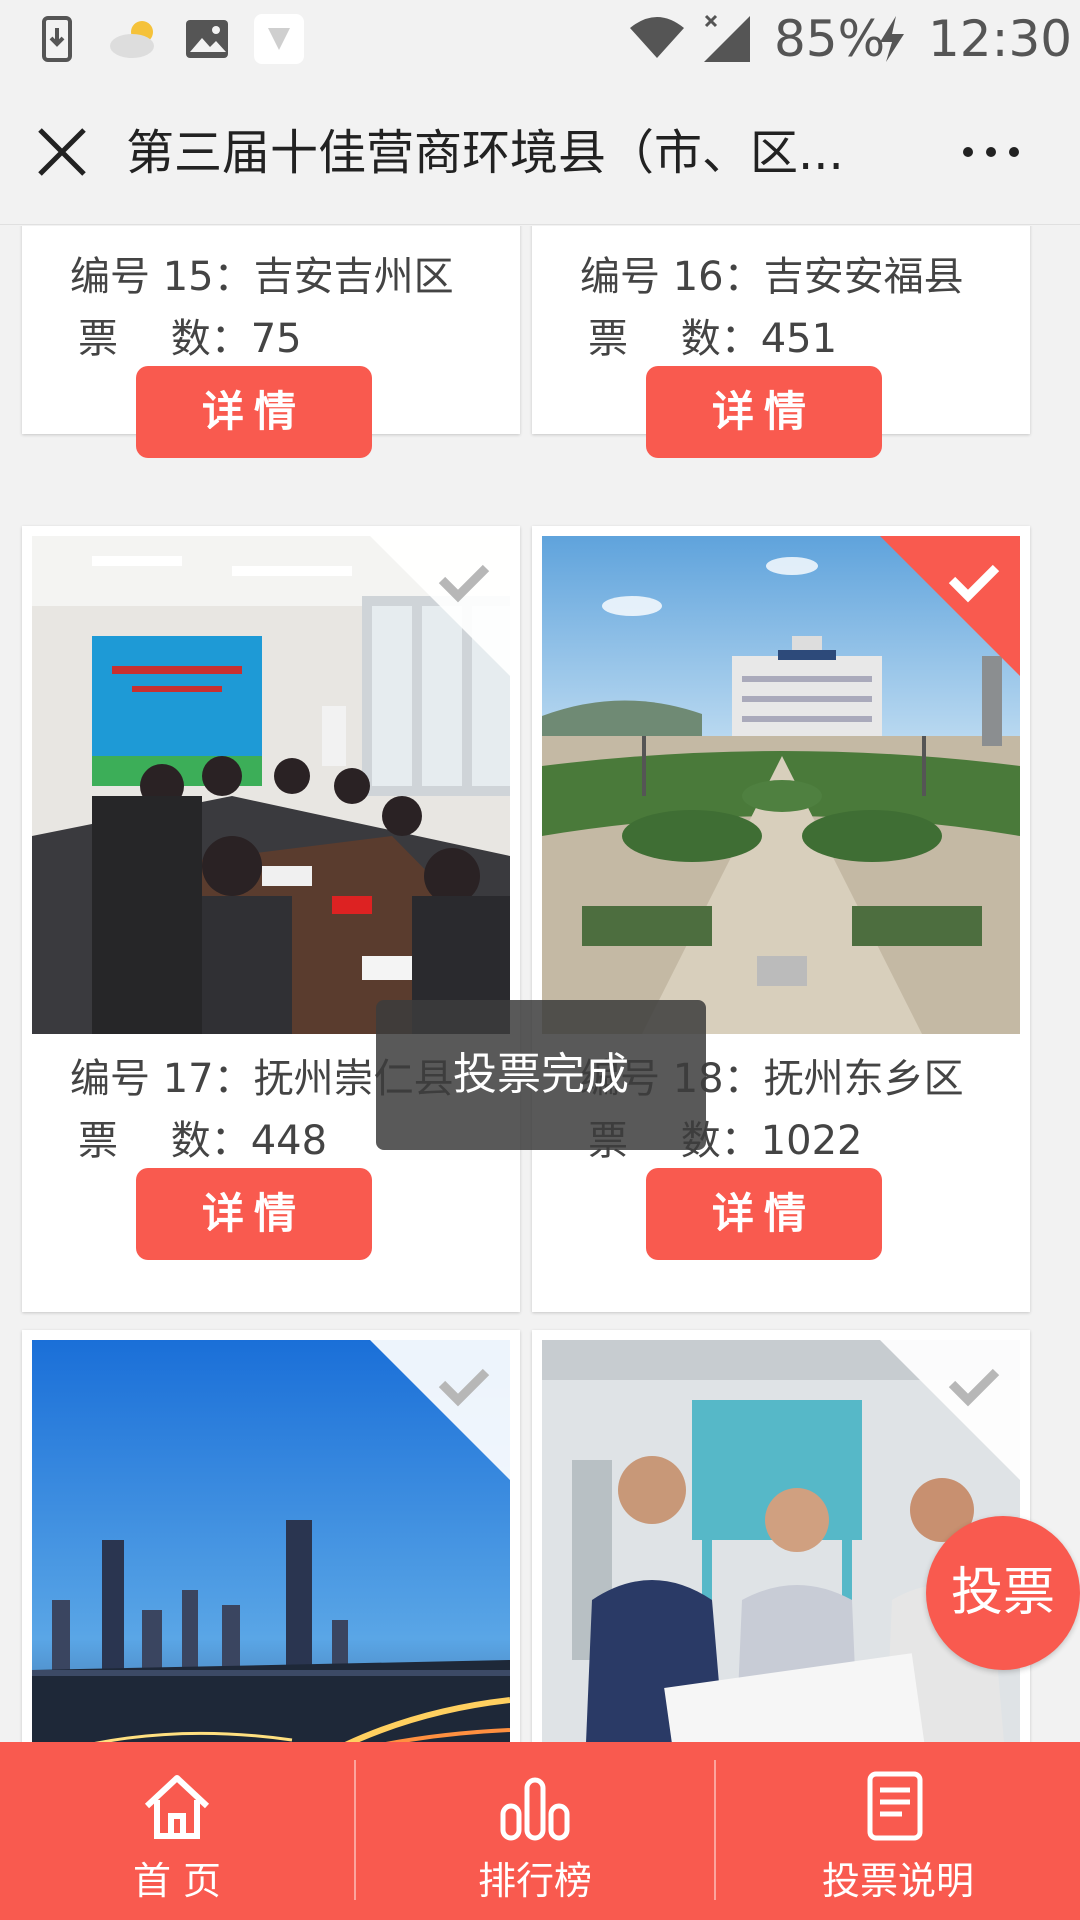 This screenshot has width=1080, height=1920. Describe the element at coordinates (991, 152) in the screenshot. I see `more-options-icon` at that location.